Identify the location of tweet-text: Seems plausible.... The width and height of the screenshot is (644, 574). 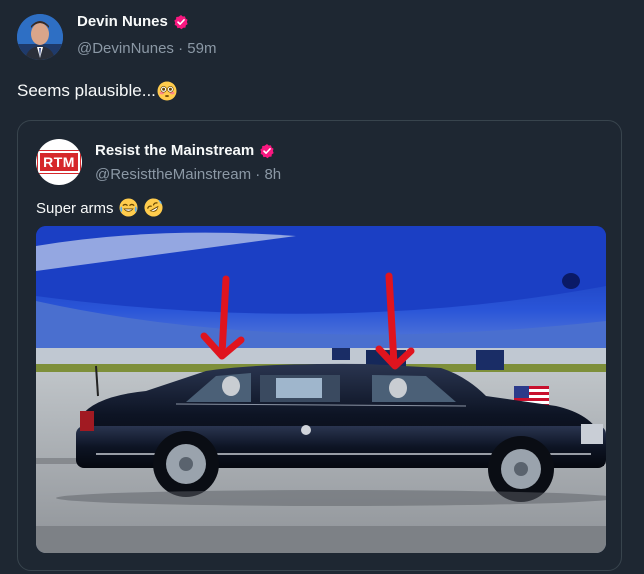
(97, 91).